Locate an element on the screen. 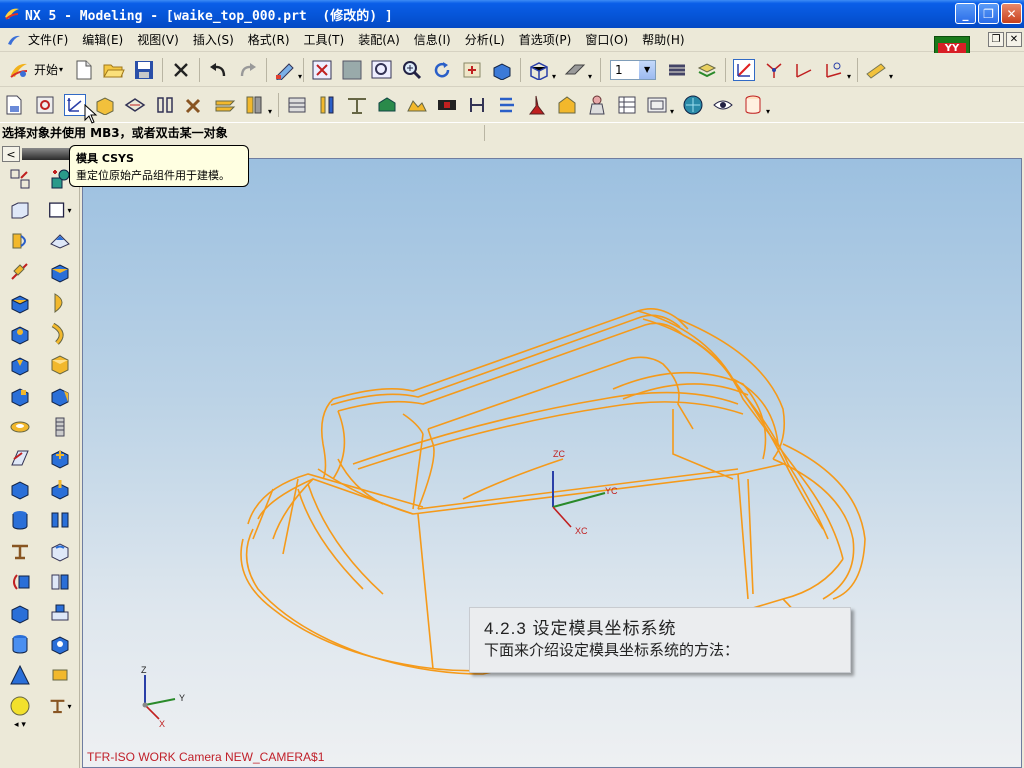  rectangle-icon: ▾ is located at coordinates (60, 210).